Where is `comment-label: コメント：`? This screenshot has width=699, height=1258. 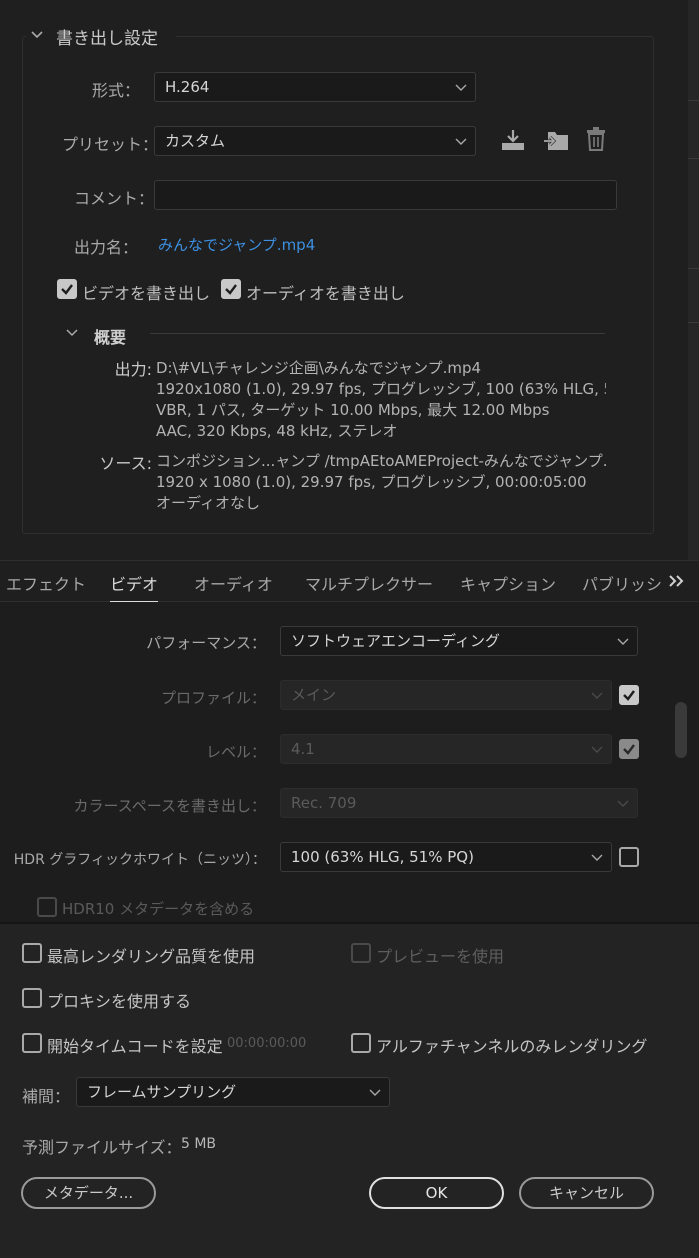 comment-label: コメント： is located at coordinates (114, 198).